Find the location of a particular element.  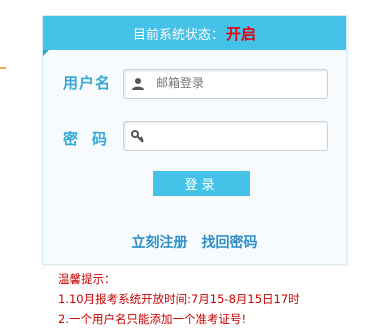

tip-item: 1.10月报考系统开放时间:7月15-8月15日17时 is located at coordinates (179, 299).